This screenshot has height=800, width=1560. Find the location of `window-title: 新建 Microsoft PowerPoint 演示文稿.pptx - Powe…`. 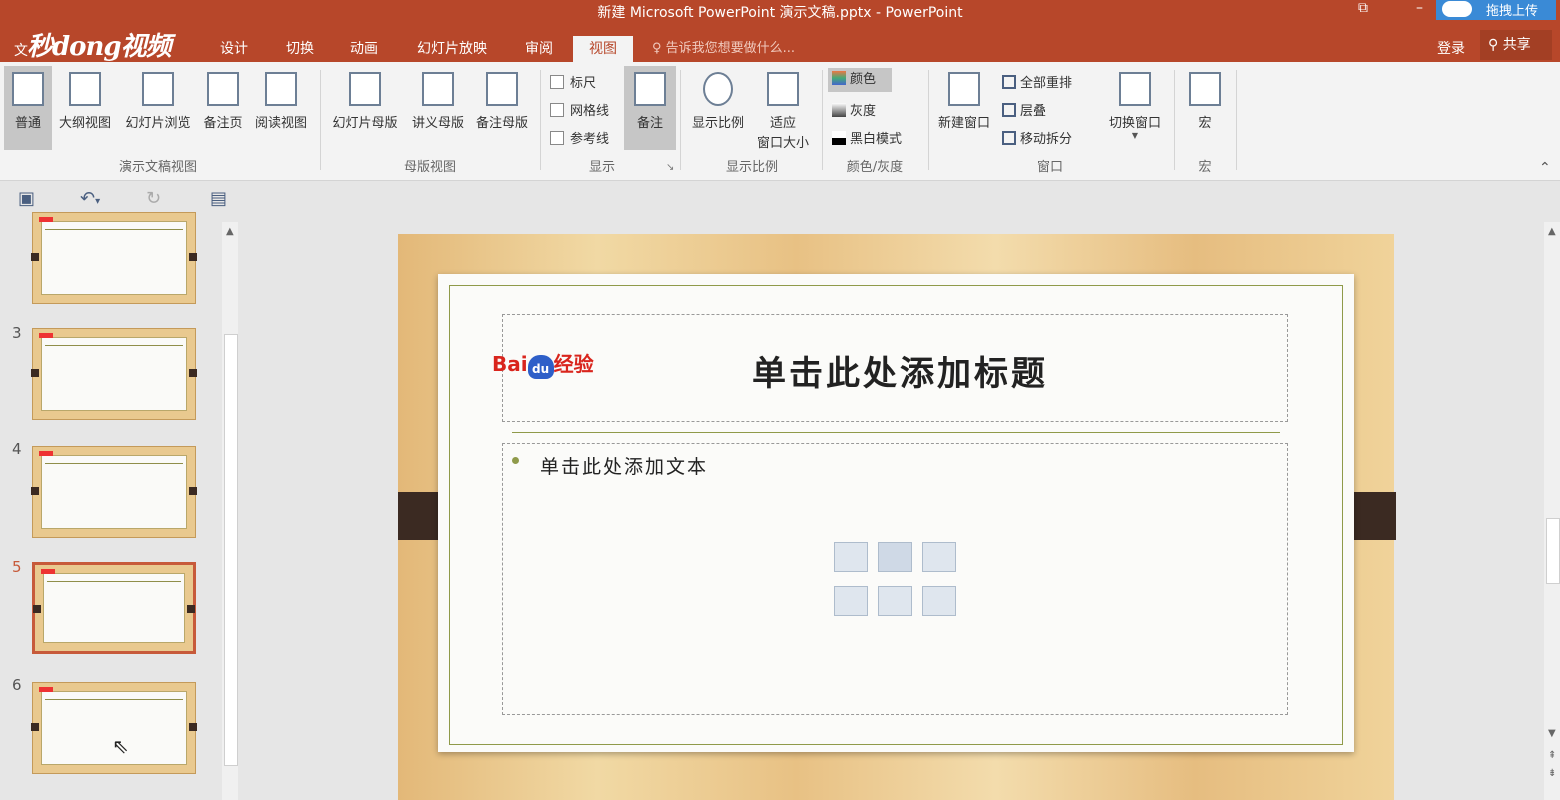

window-title: 新建 Microsoft PowerPoint 演示文稿.pptx - Powe… is located at coordinates (780, 13).